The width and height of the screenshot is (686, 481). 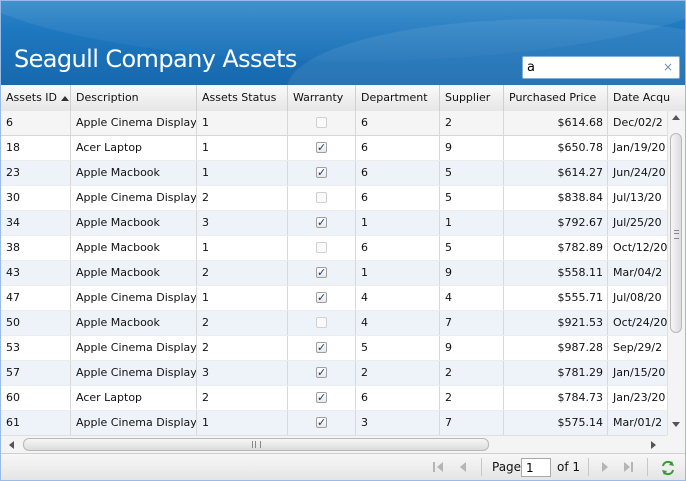 I want to click on vertical-scroll-thumb, so click(x=676, y=233).